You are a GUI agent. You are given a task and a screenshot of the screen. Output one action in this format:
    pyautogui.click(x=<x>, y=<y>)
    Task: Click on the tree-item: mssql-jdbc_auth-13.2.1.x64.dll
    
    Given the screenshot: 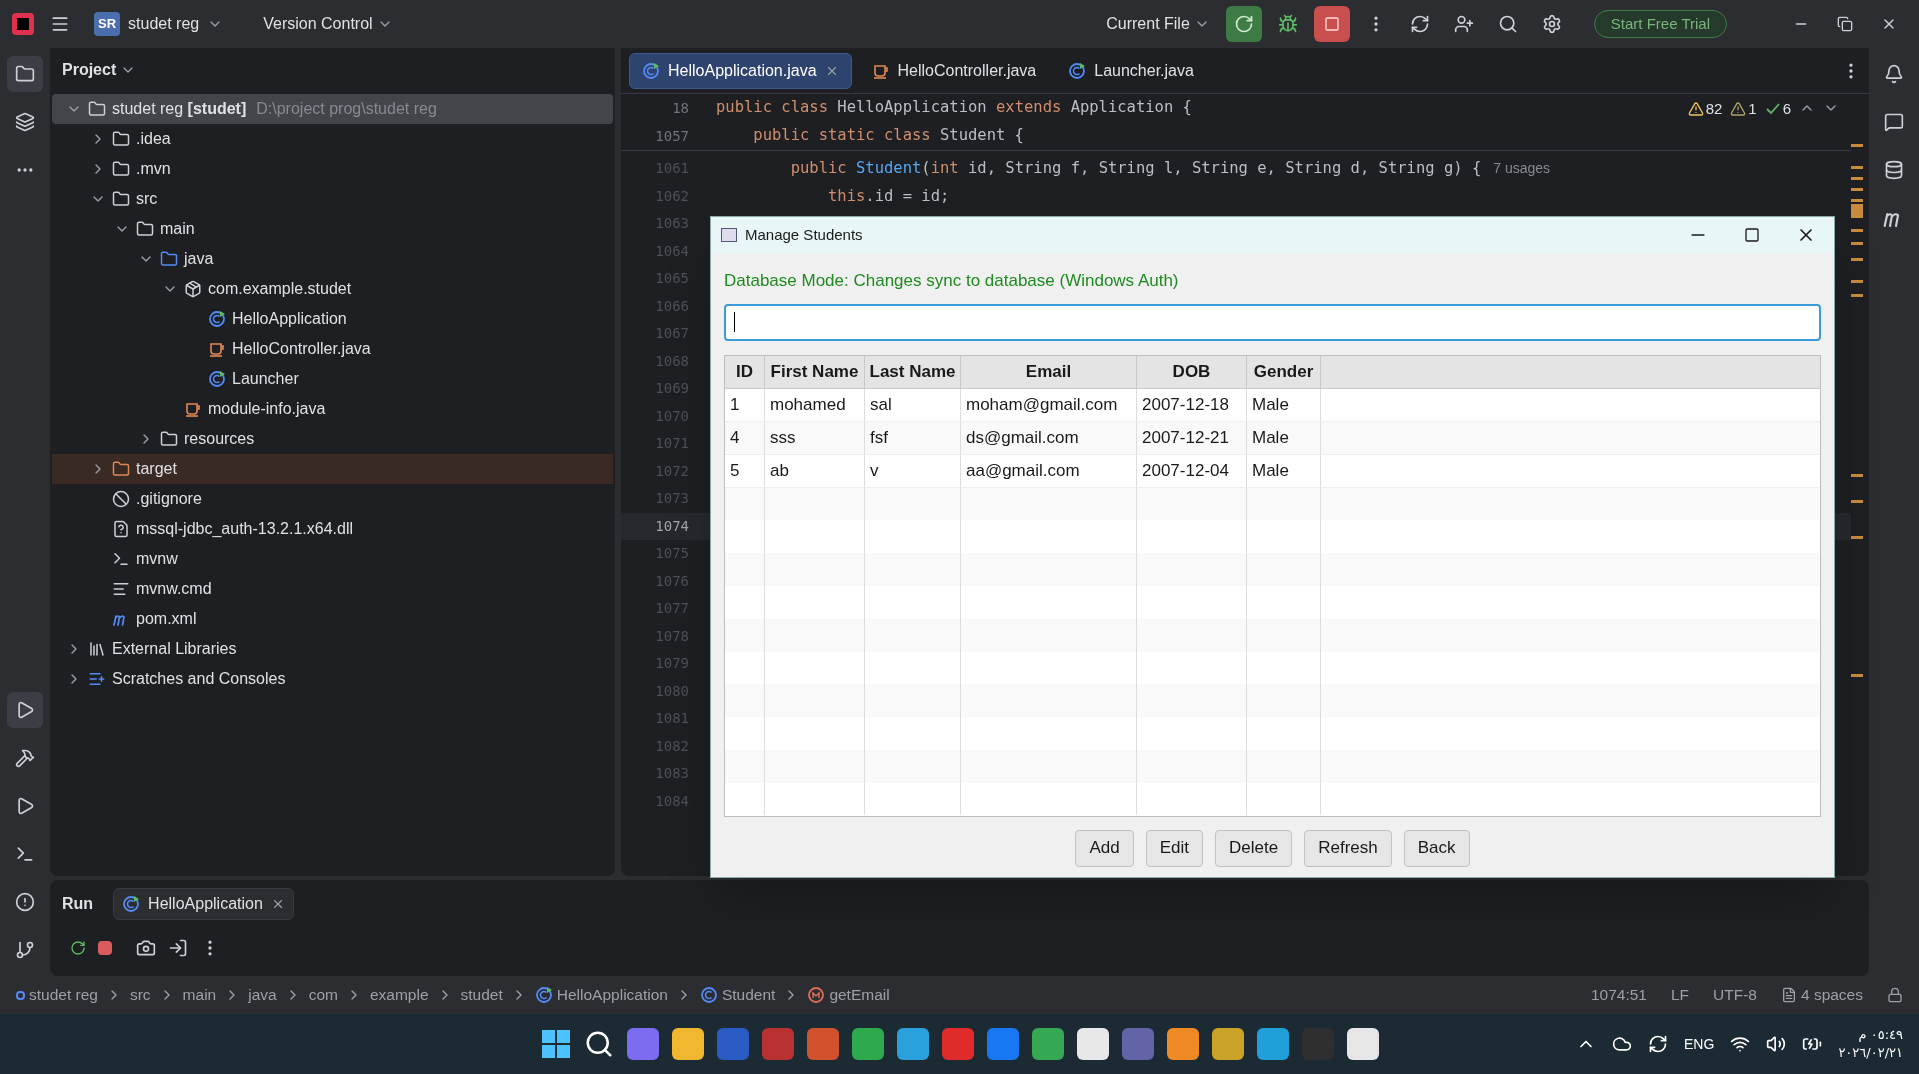 What is the action you would take?
    pyautogui.click(x=332, y=529)
    